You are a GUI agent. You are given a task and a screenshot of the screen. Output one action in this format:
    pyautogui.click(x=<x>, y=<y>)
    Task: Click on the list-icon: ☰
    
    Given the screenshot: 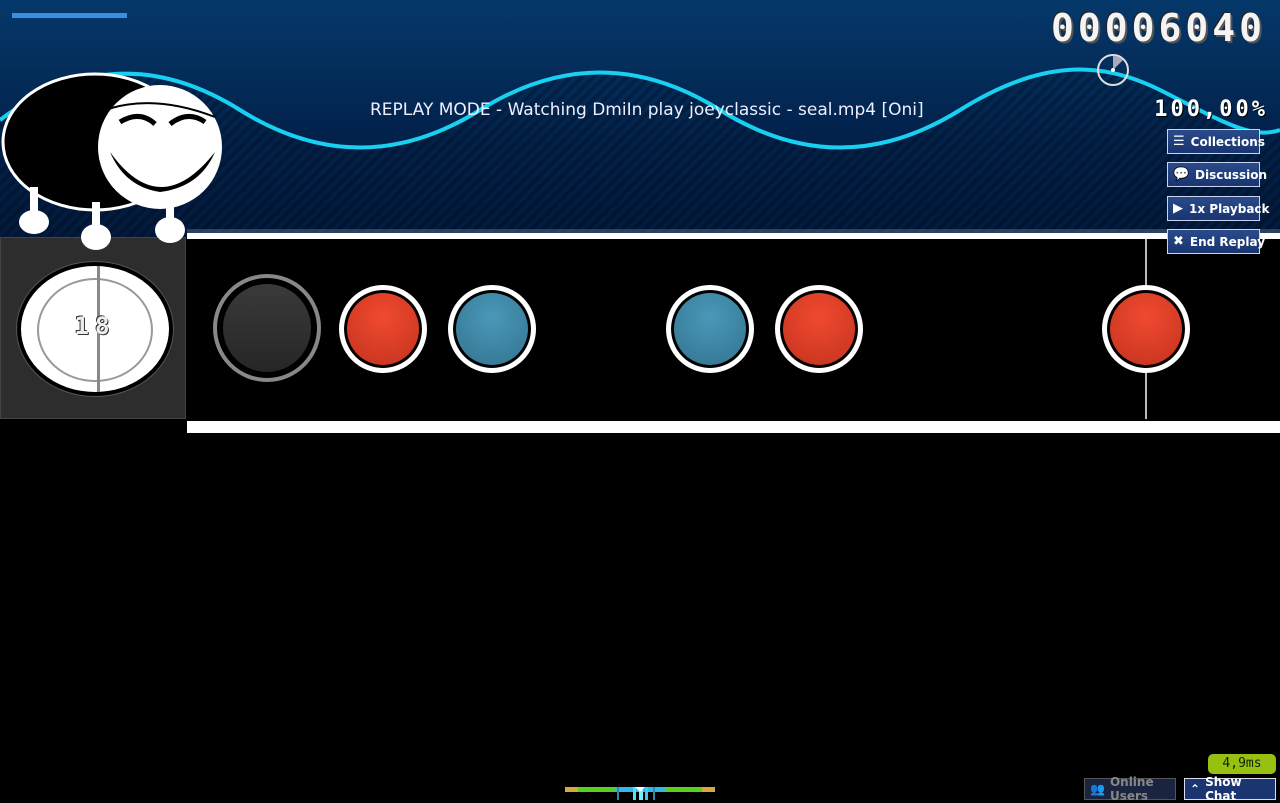 What is the action you would take?
    pyautogui.click(x=1179, y=141)
    